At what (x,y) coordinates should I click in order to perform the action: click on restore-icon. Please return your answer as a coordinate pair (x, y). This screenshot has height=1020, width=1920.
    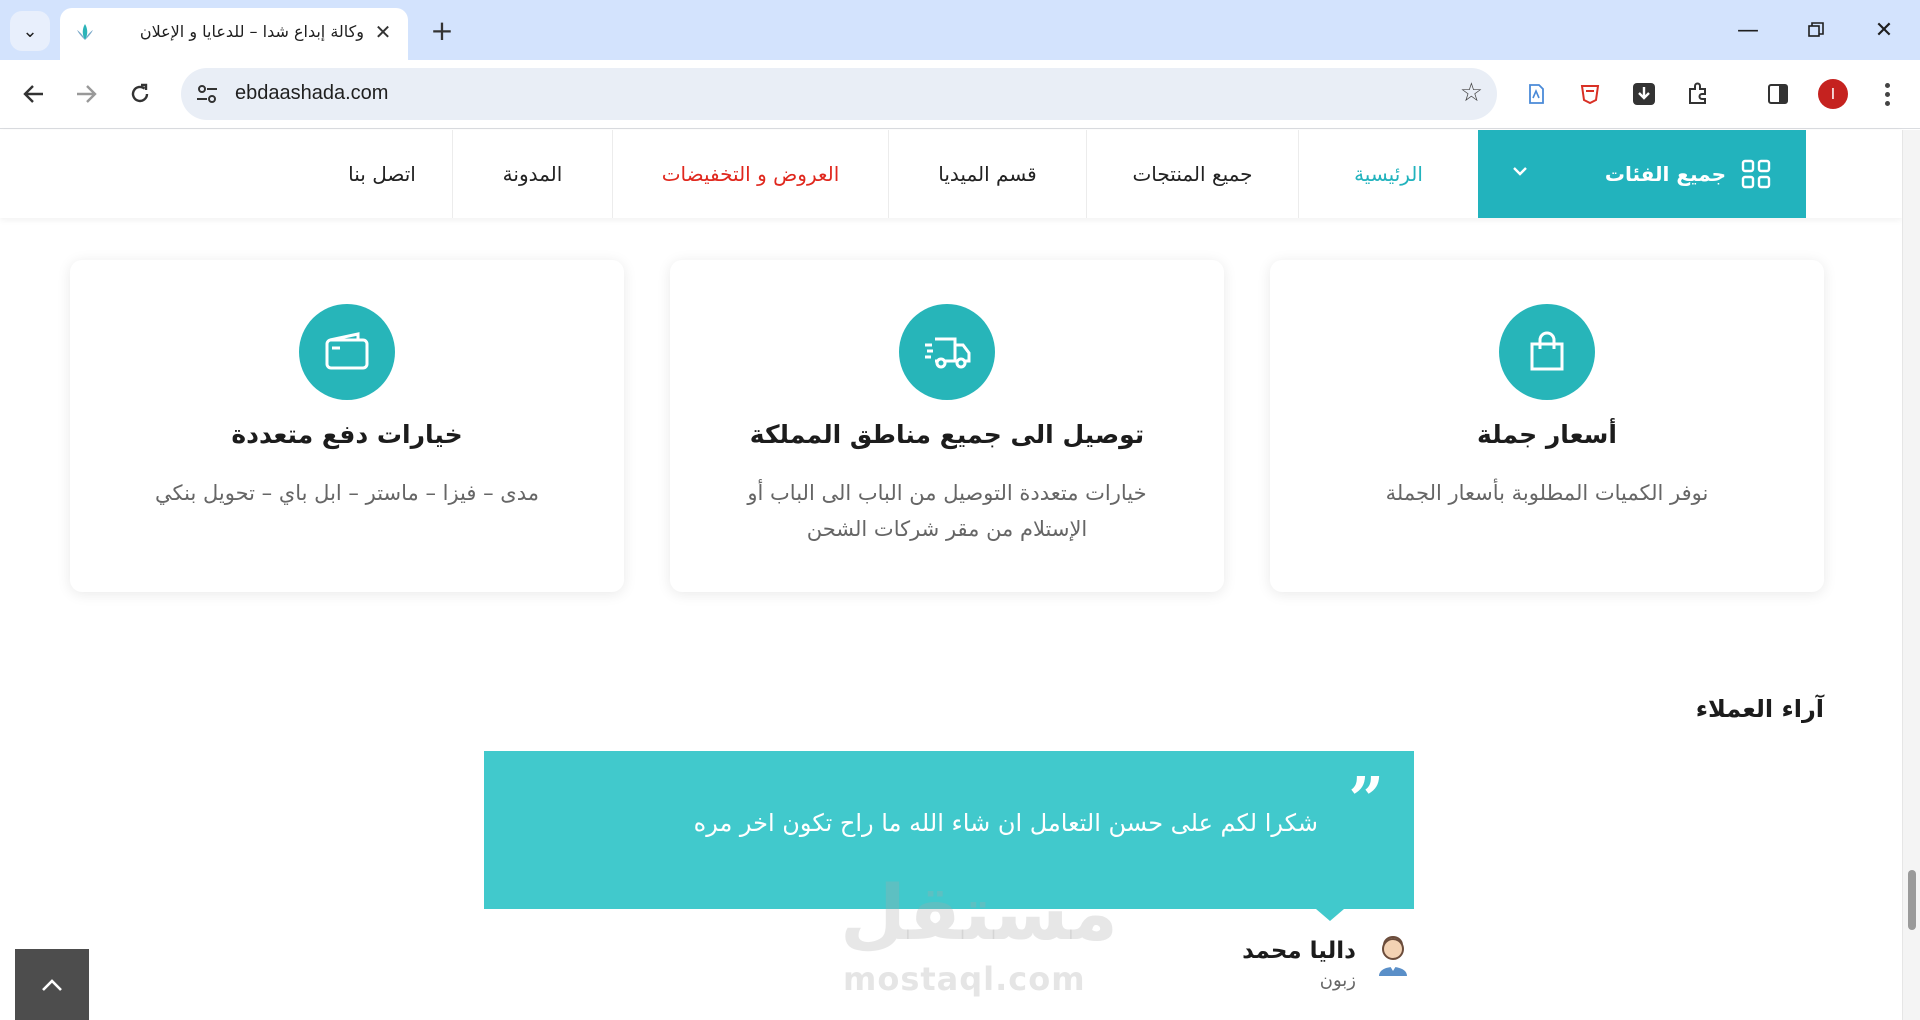
    Looking at the image, I should click on (1816, 29).